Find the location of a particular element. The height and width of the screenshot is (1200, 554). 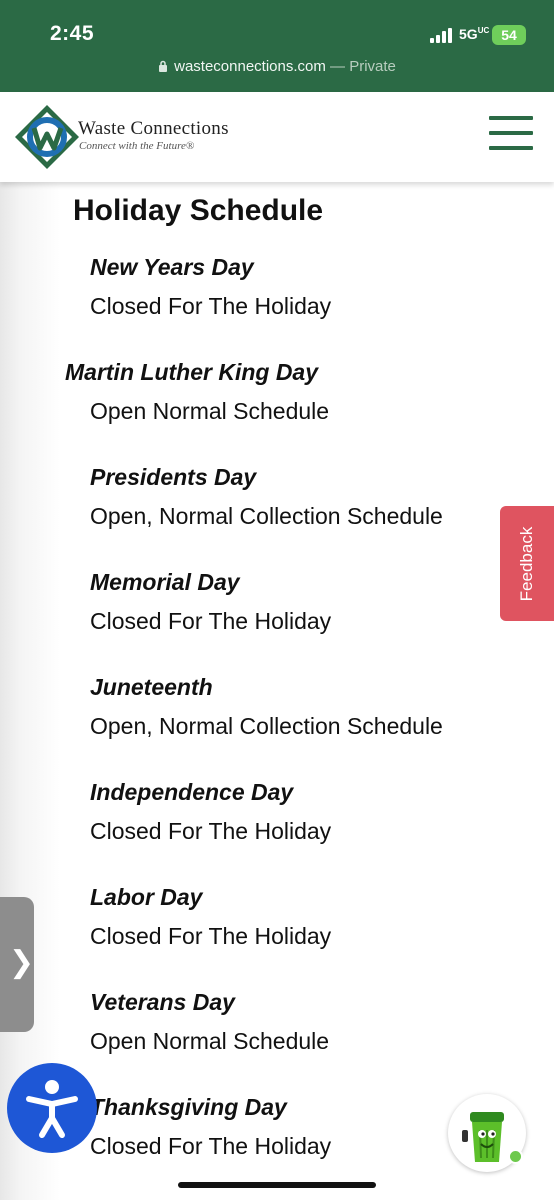

holiday-name: Labor Day is located at coordinates (146, 897).